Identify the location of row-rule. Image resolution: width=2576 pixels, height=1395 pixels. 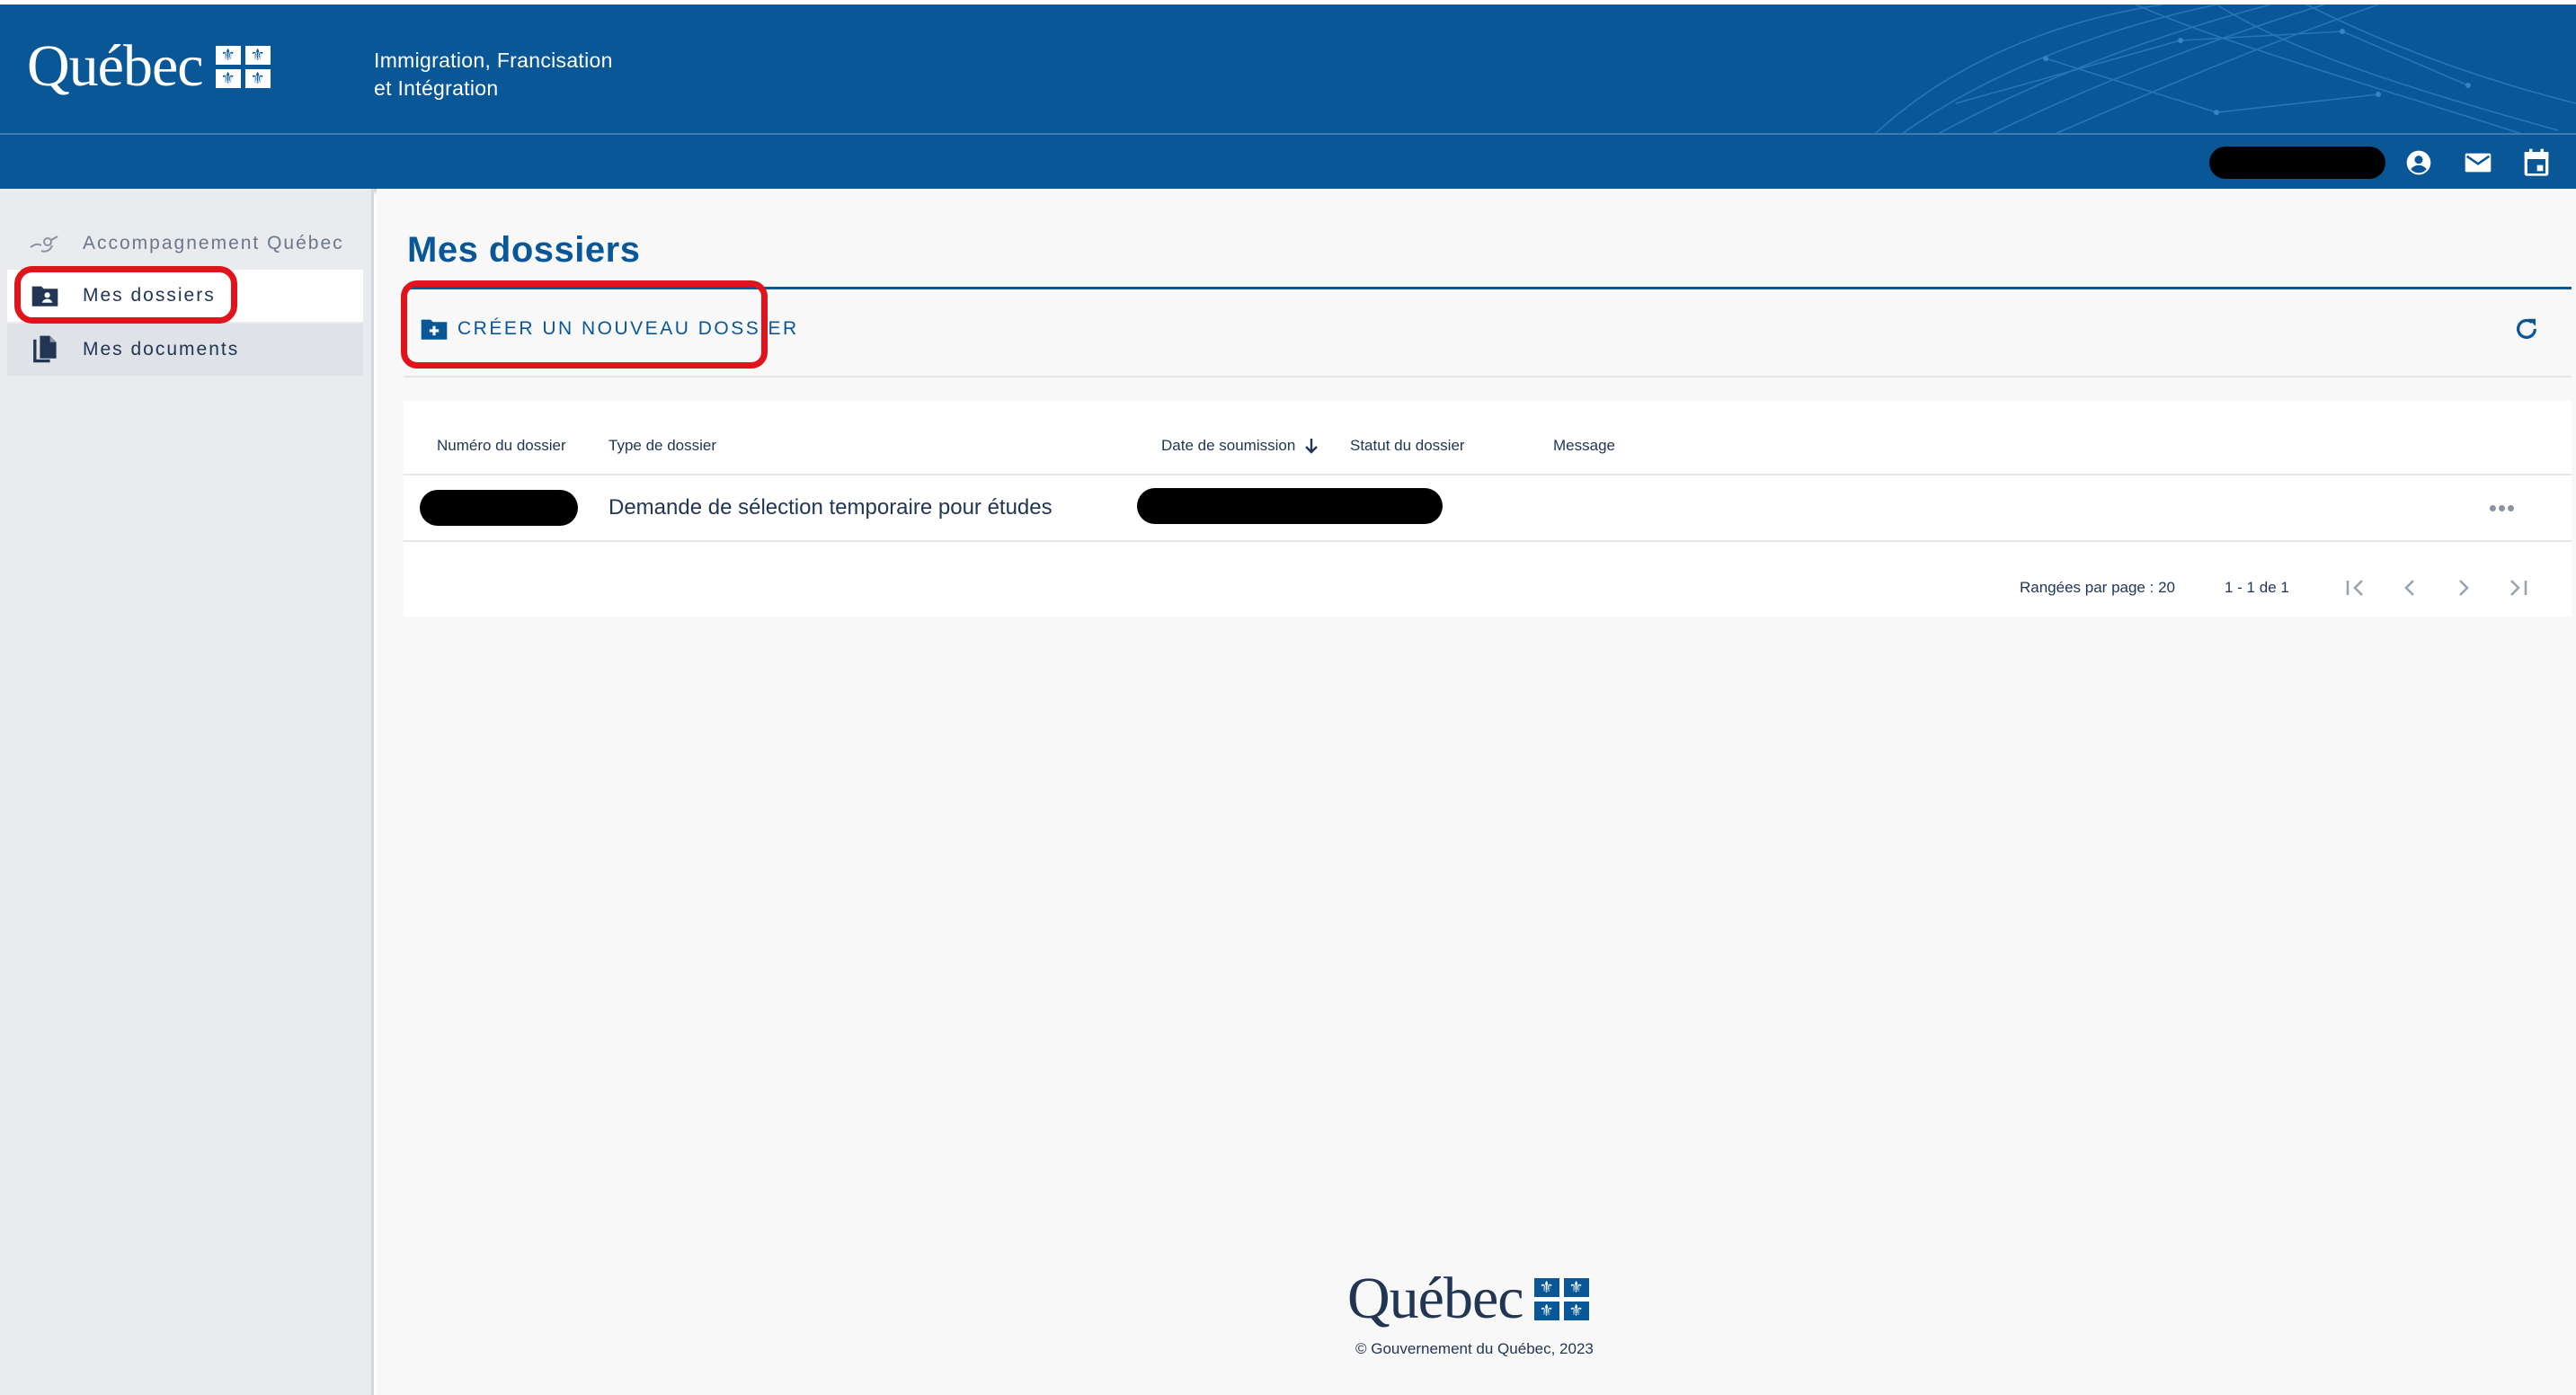
(1488, 541).